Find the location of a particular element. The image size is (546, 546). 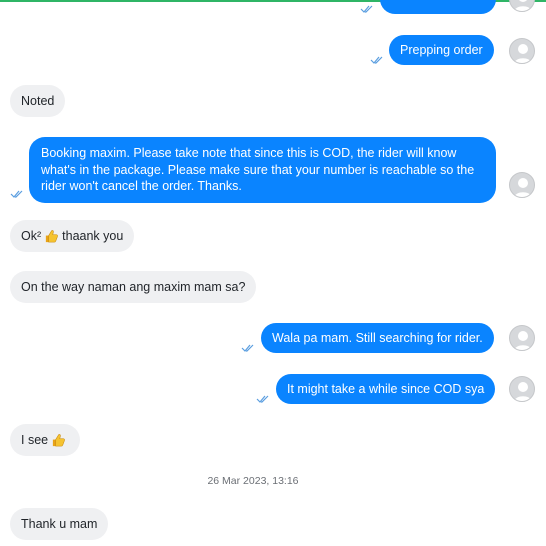

message-text: I see is located at coordinates (35, 439).